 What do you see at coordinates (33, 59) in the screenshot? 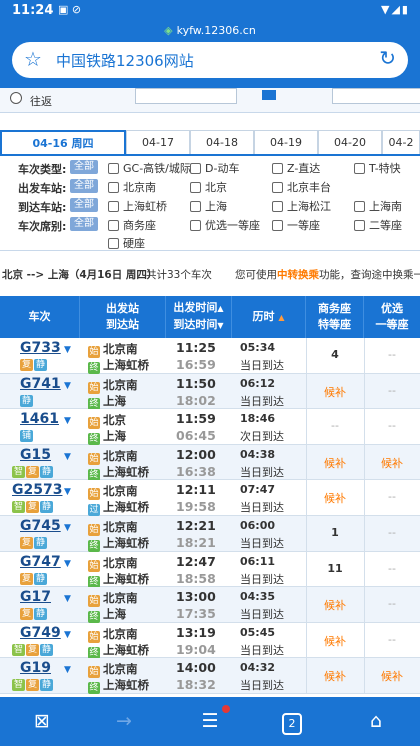
I see `bookmark-star-icon: ☆` at bounding box center [33, 59].